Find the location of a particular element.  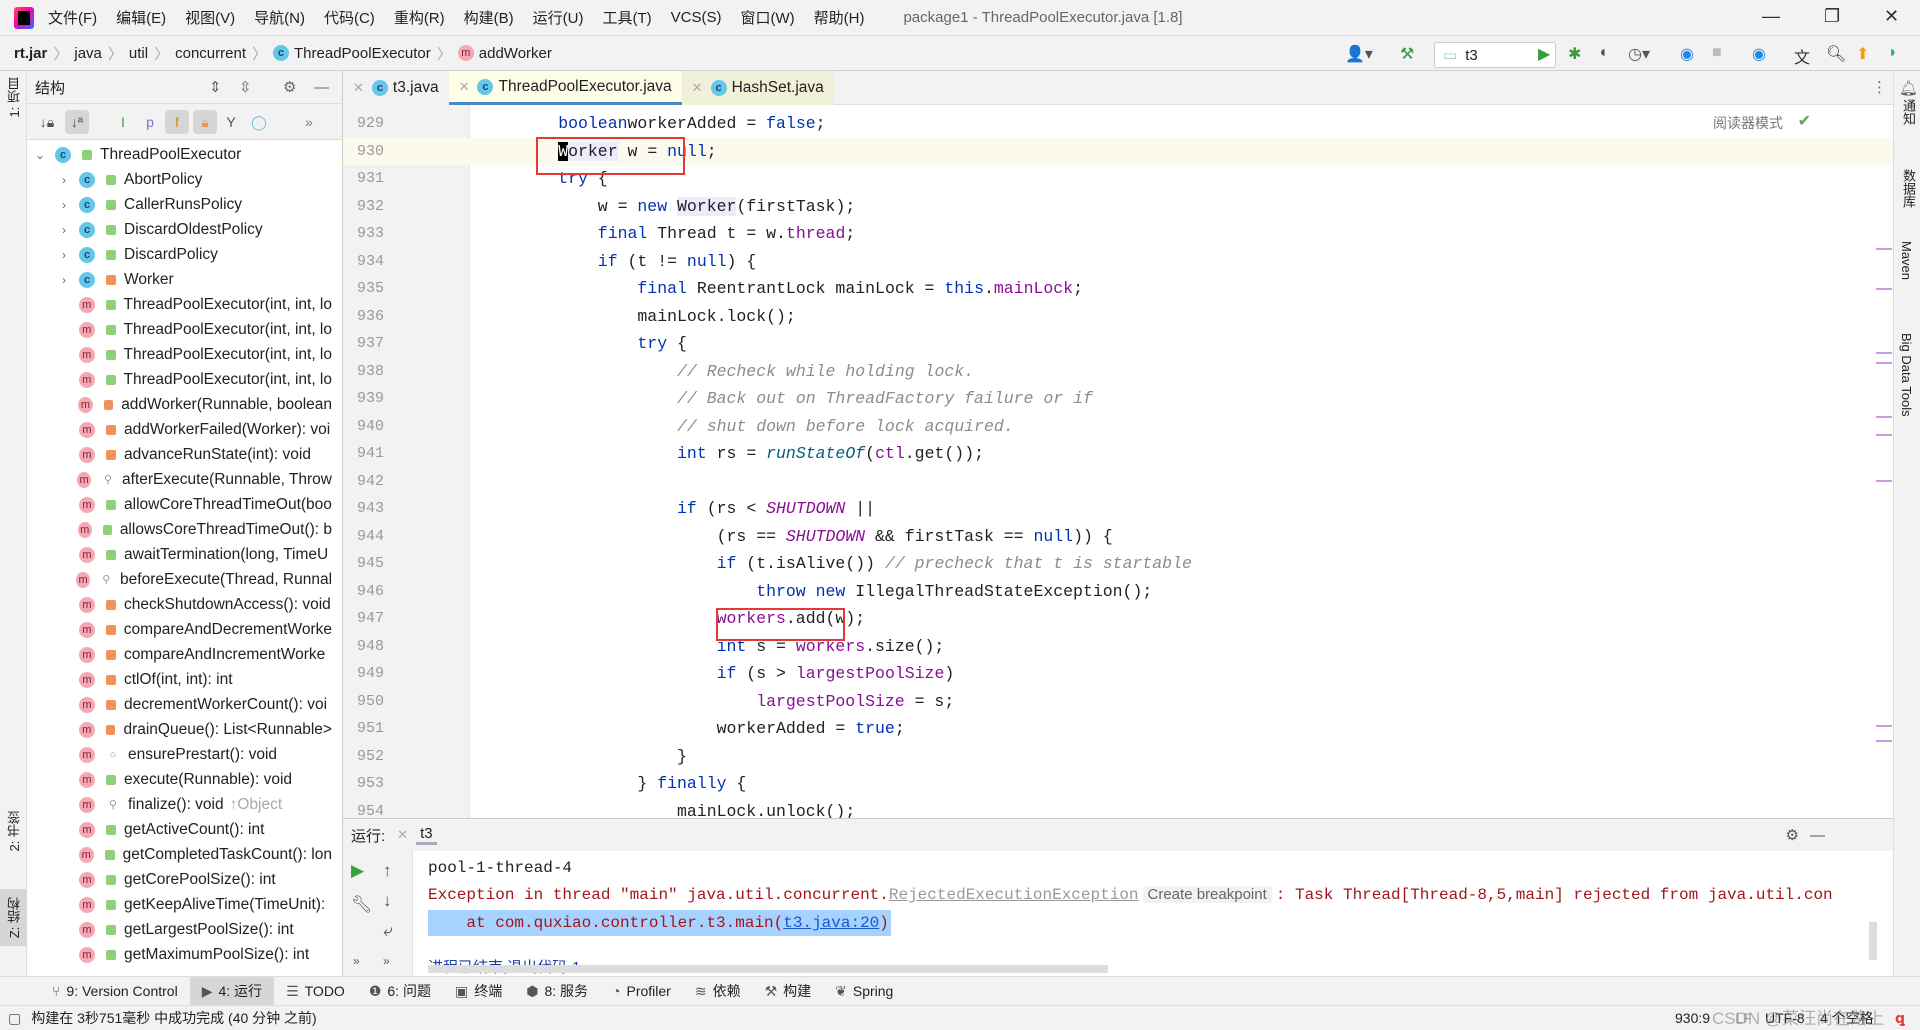

menu-code: 代码(C) is located at coordinates (349, 17).